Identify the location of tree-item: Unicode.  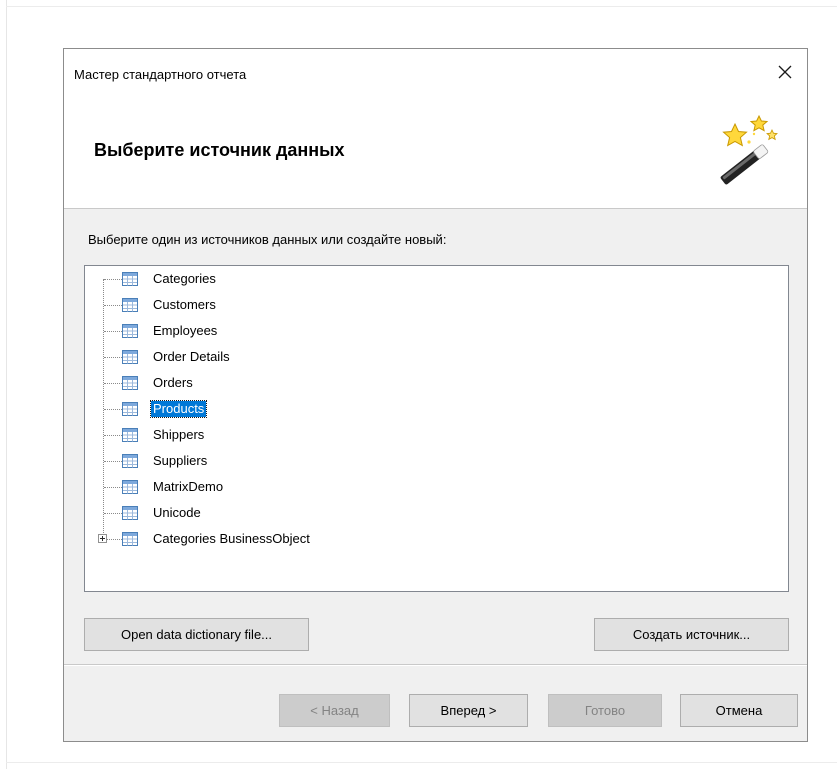
(435, 513).